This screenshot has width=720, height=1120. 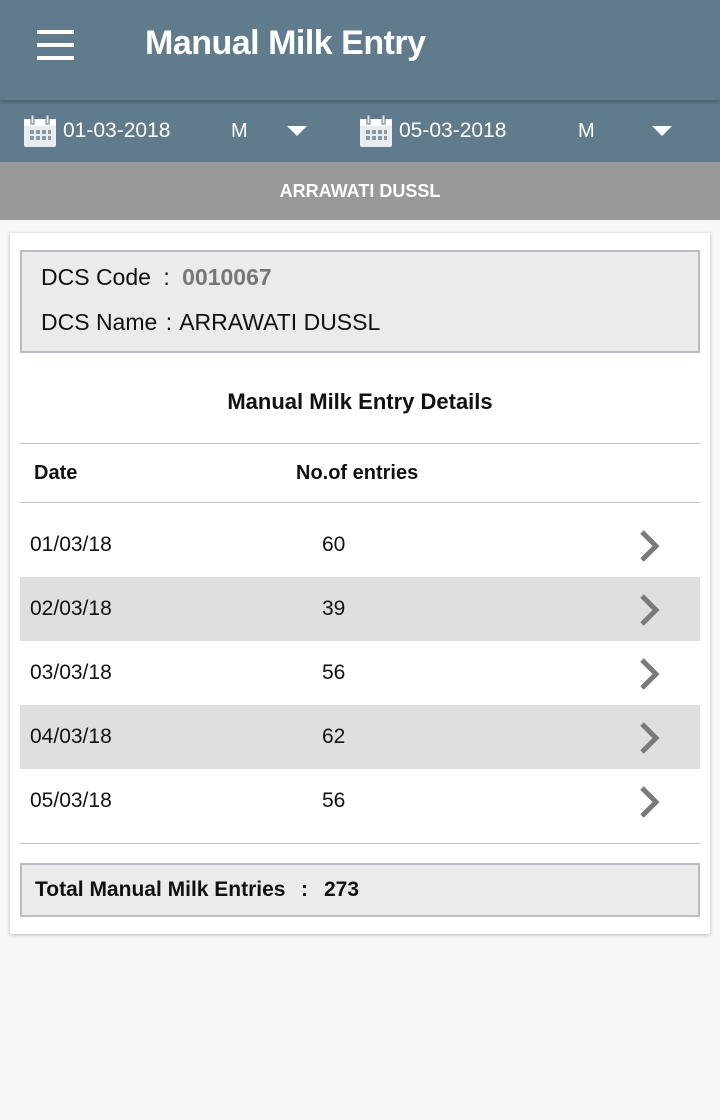 I want to click on from-shift-select: M, so click(x=239, y=131).